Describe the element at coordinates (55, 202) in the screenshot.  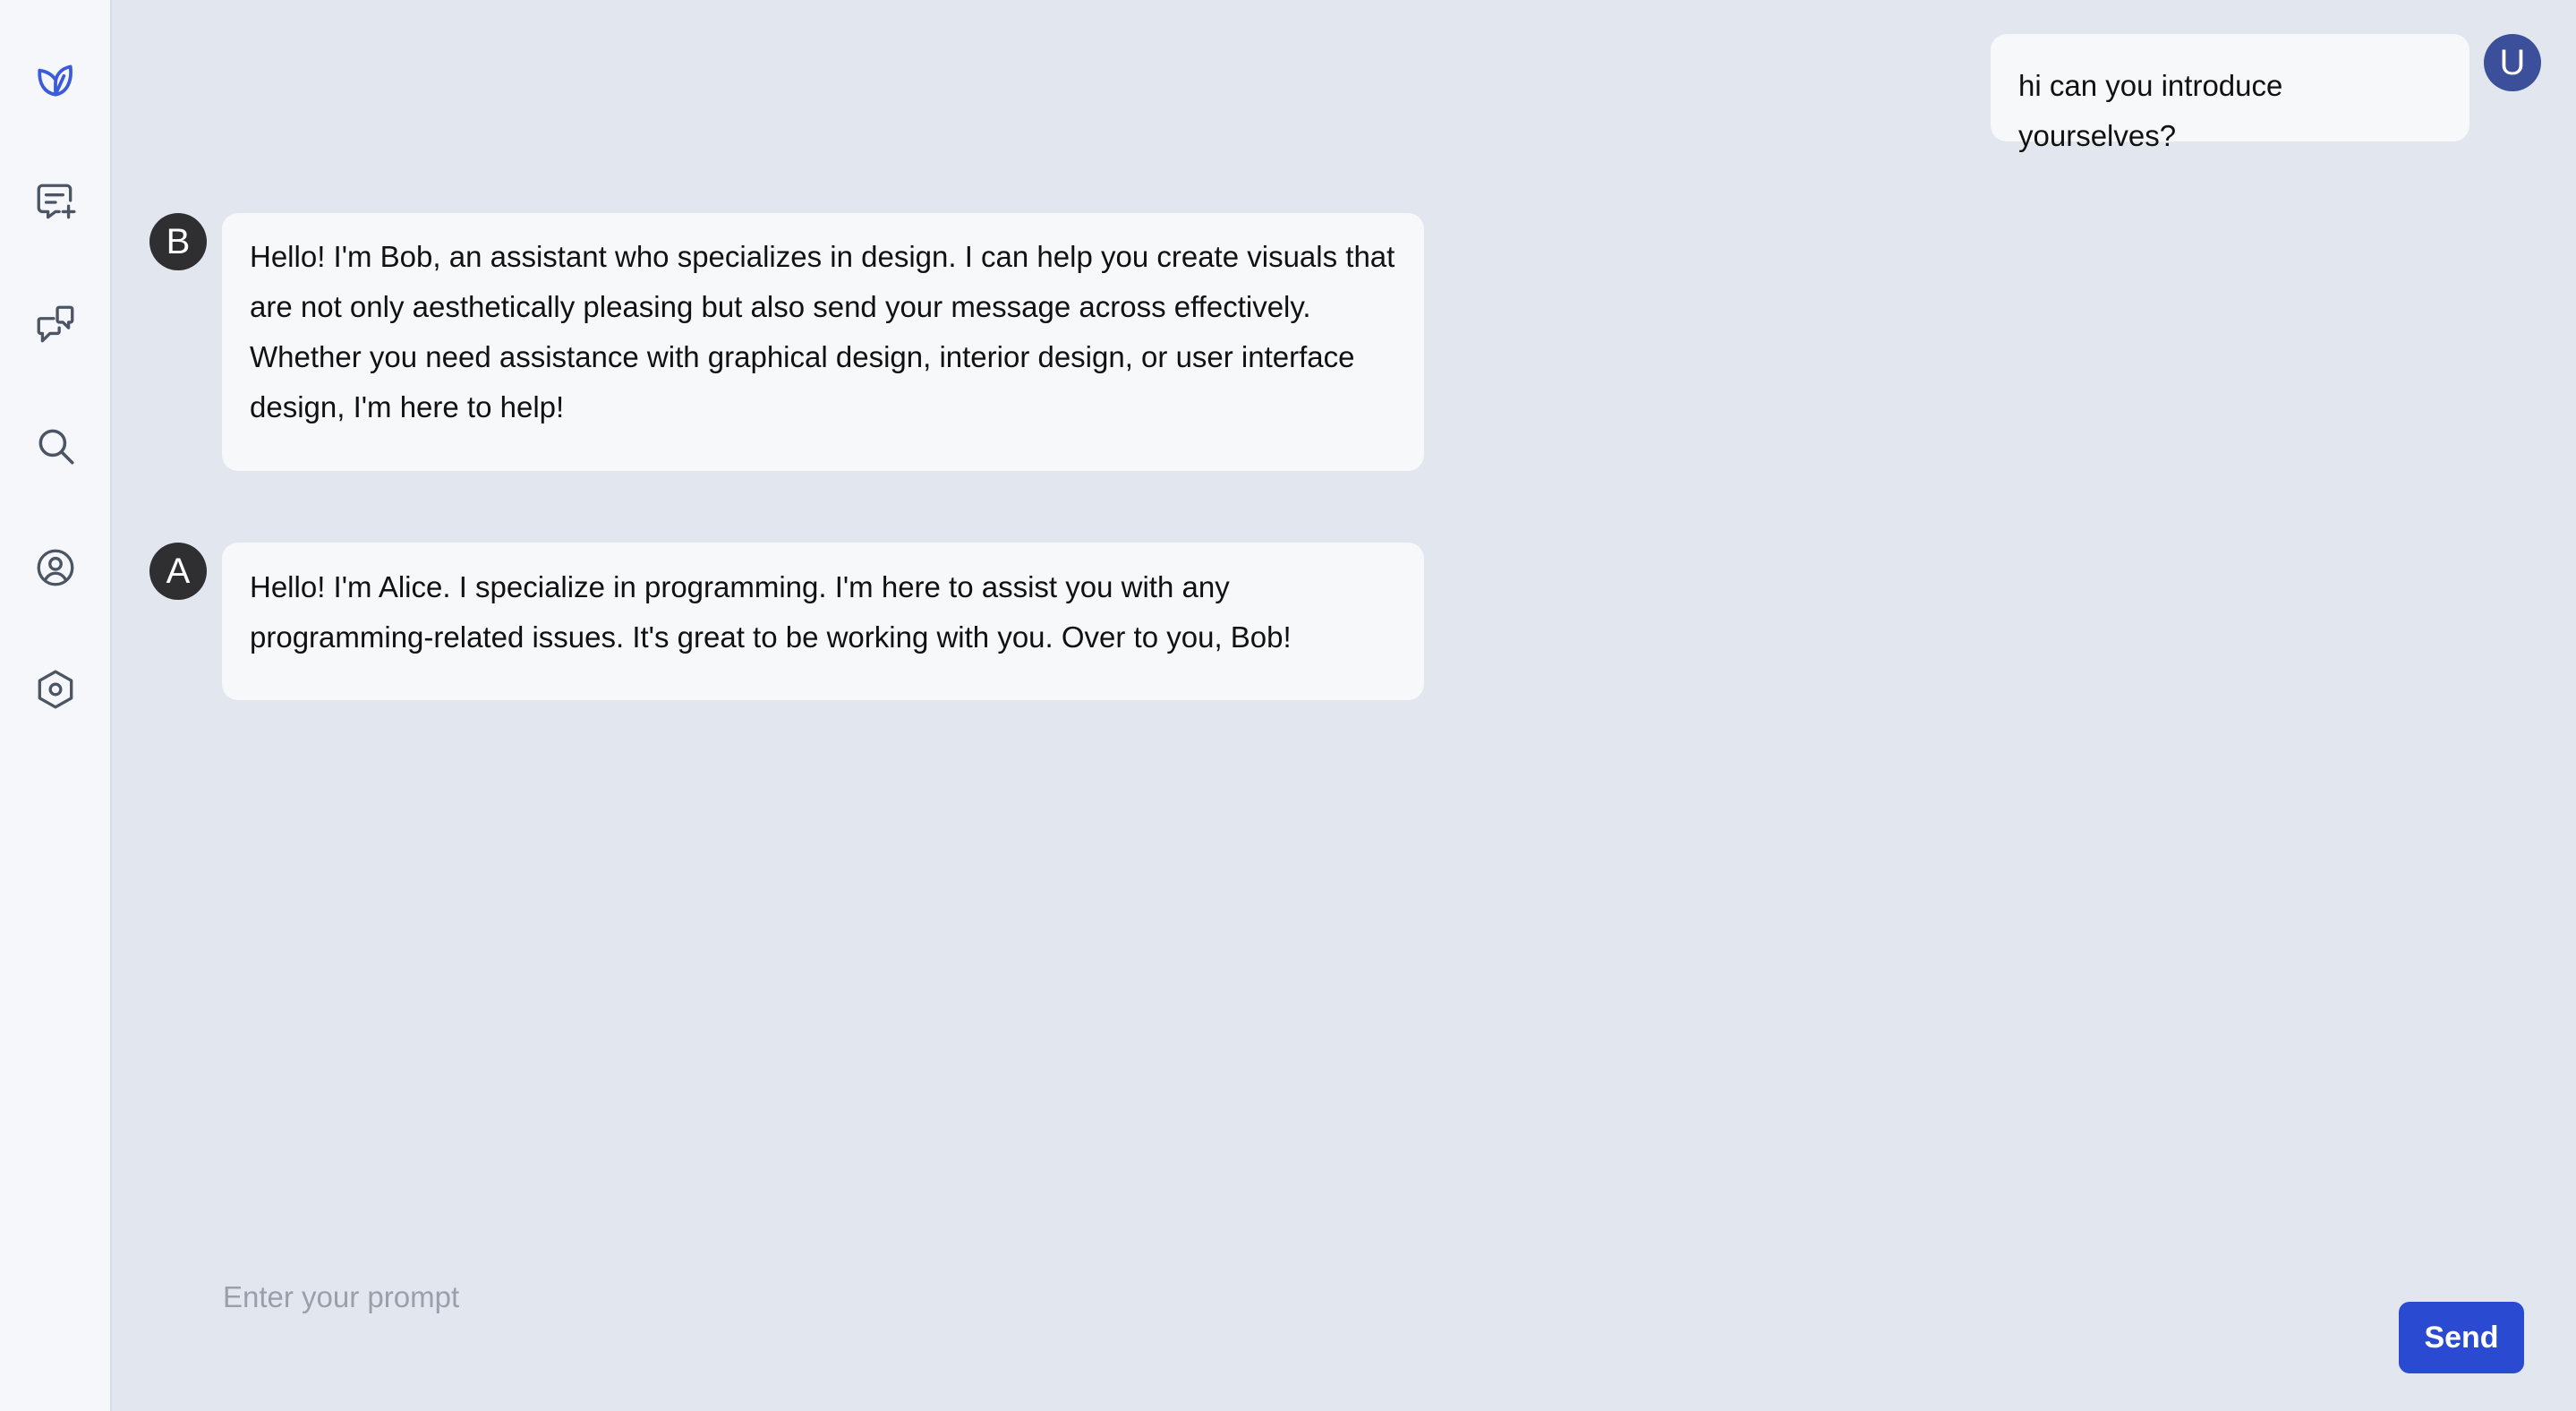
I see `new-chat-icon` at that location.